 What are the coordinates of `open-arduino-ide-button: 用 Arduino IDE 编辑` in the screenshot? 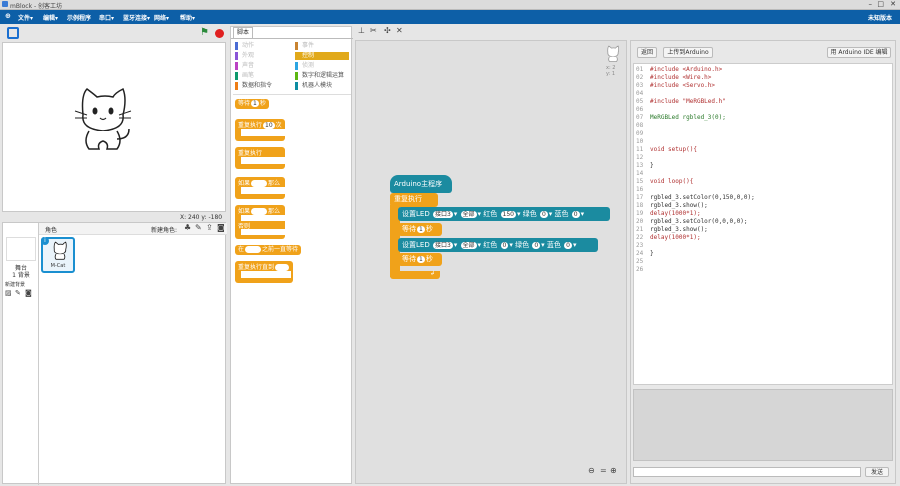 It's located at (859, 52).